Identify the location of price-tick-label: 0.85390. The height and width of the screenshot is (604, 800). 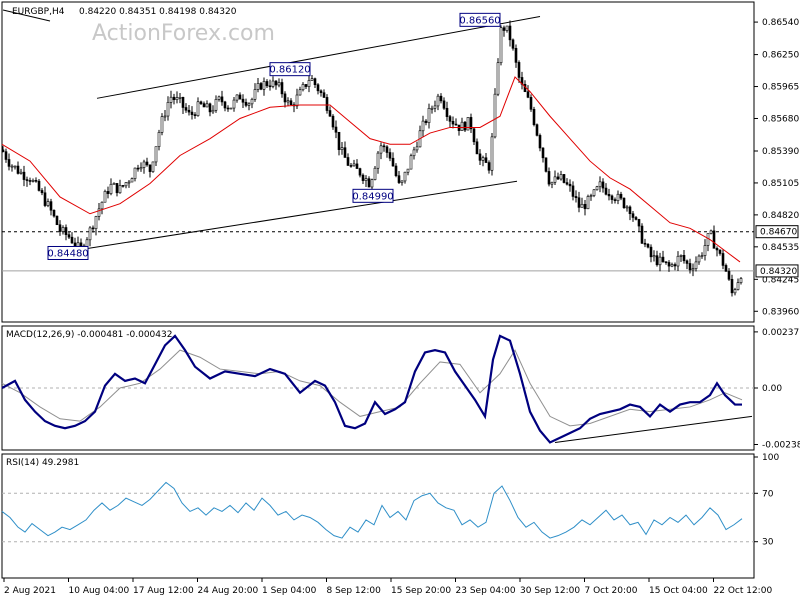
(780, 152).